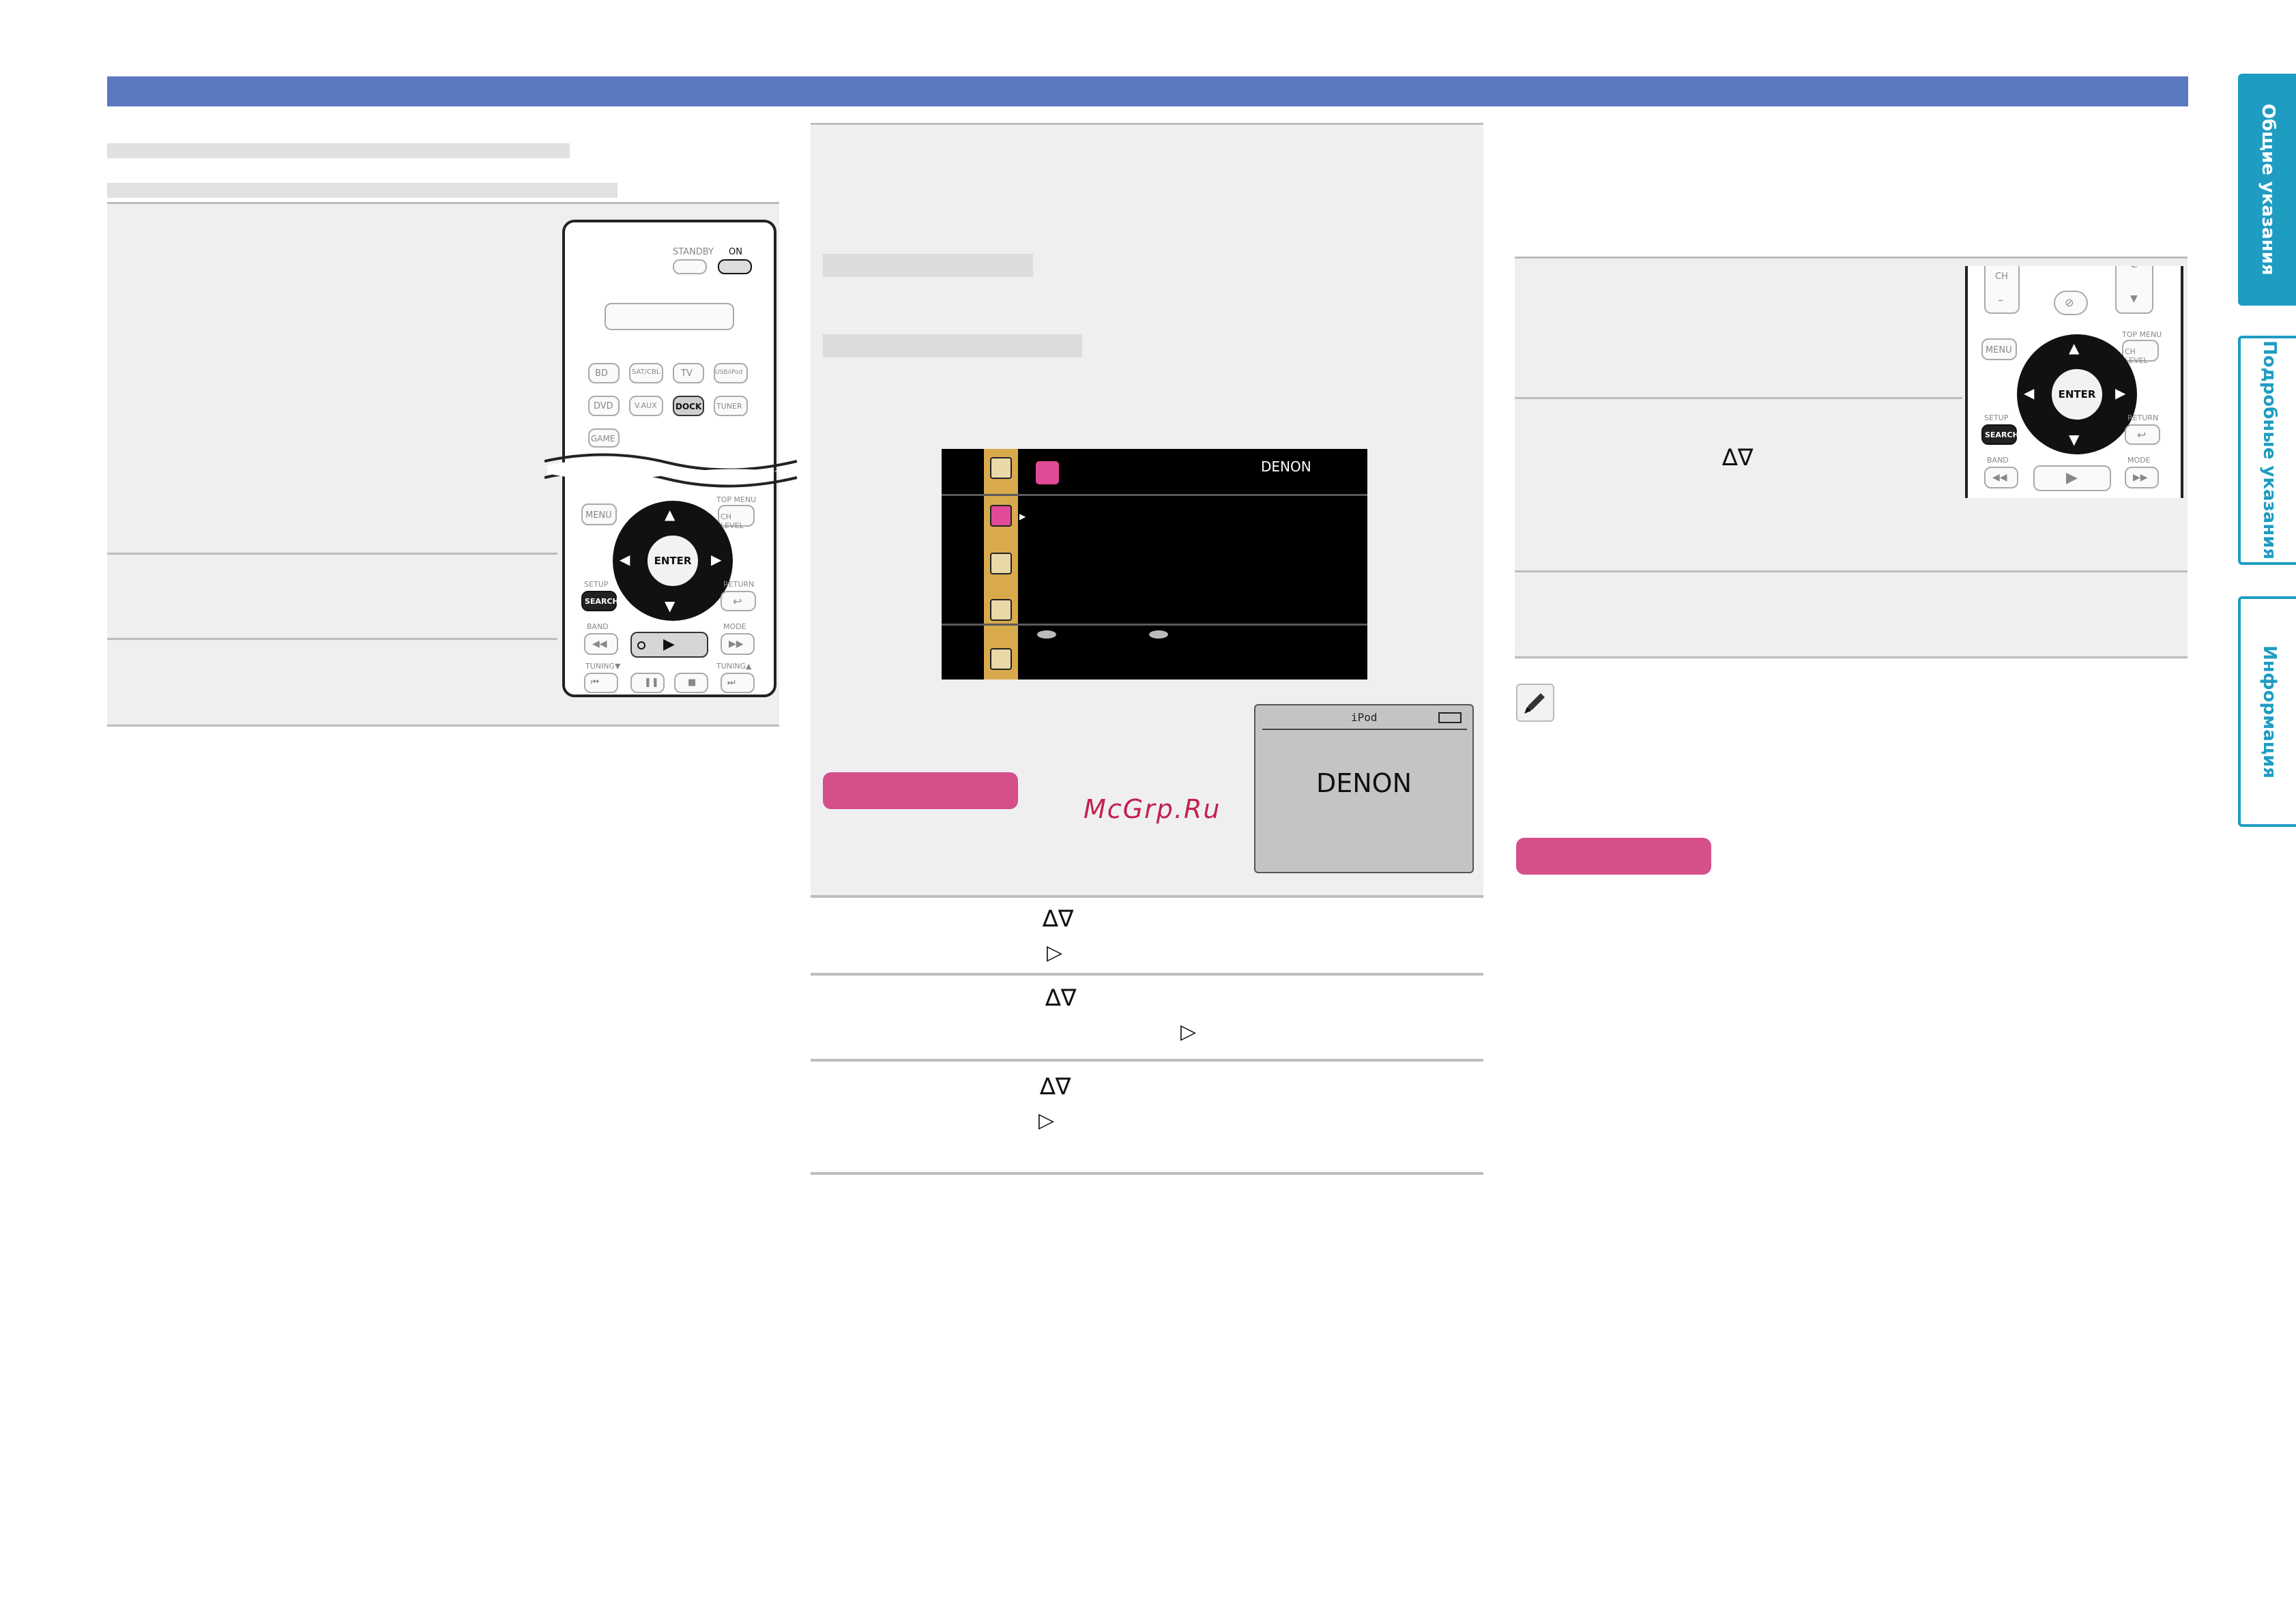 Image resolution: width=2296 pixels, height=1621 pixels. Describe the element at coordinates (2132, 267) in the screenshot. I see `volume-icon: ◀)` at that location.